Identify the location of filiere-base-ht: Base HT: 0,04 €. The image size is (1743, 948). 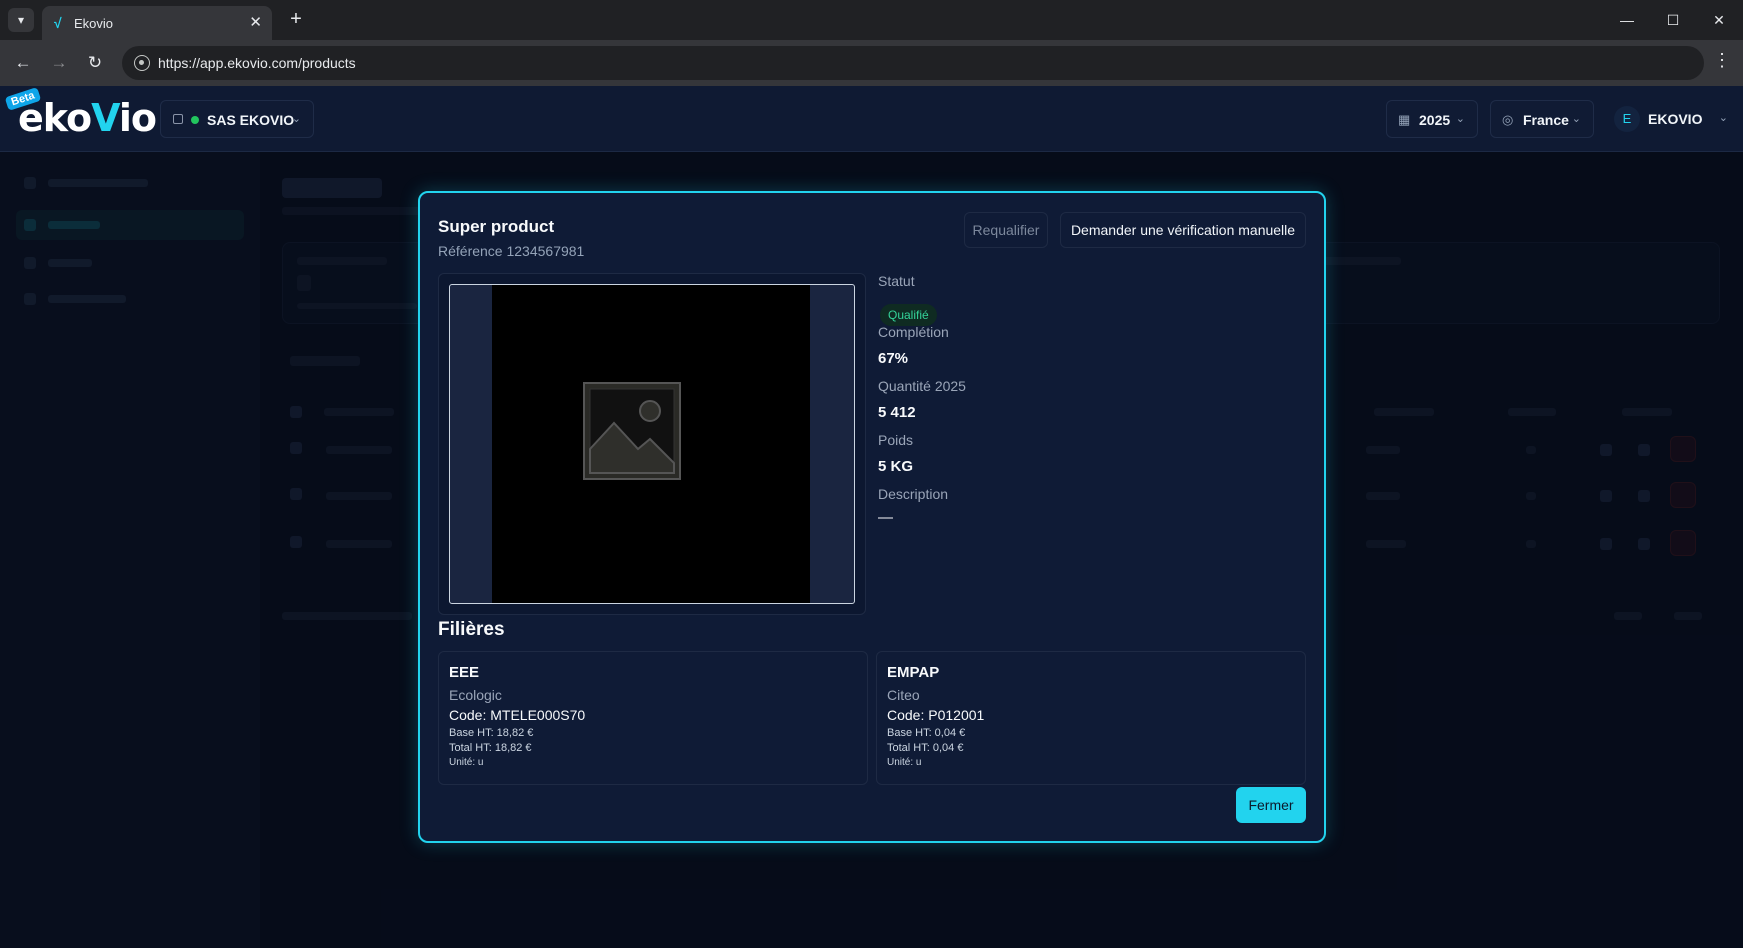
(926, 733).